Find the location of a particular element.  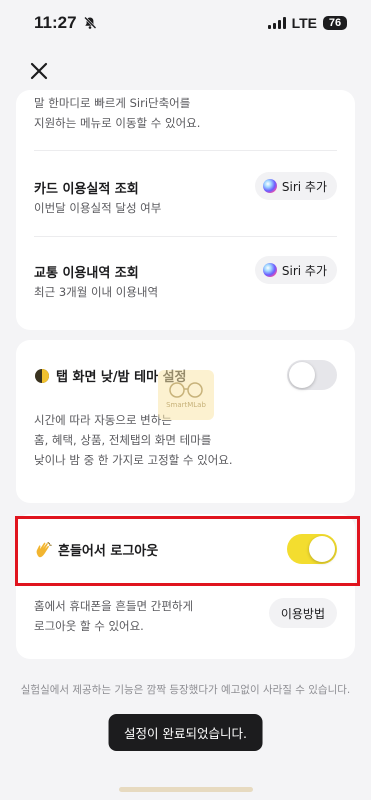

close-button is located at coordinates (39, 71).